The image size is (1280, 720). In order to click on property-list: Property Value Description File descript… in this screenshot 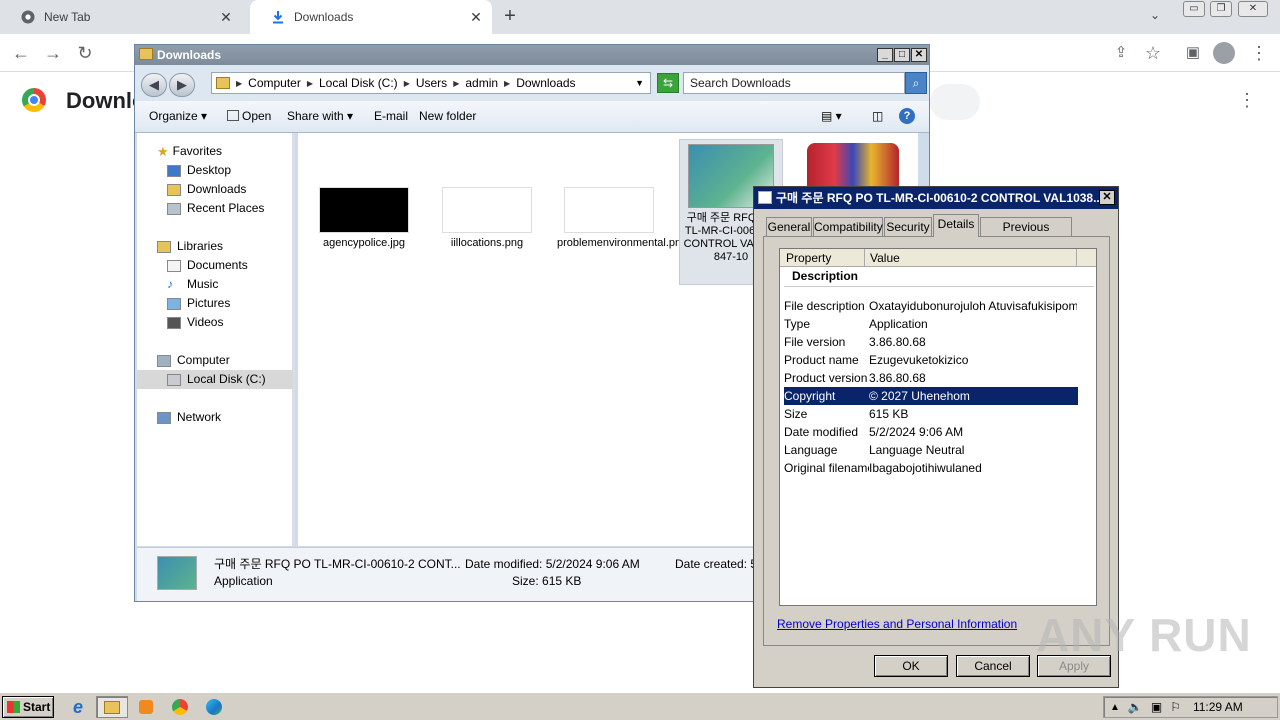, I will do `click(938, 427)`.